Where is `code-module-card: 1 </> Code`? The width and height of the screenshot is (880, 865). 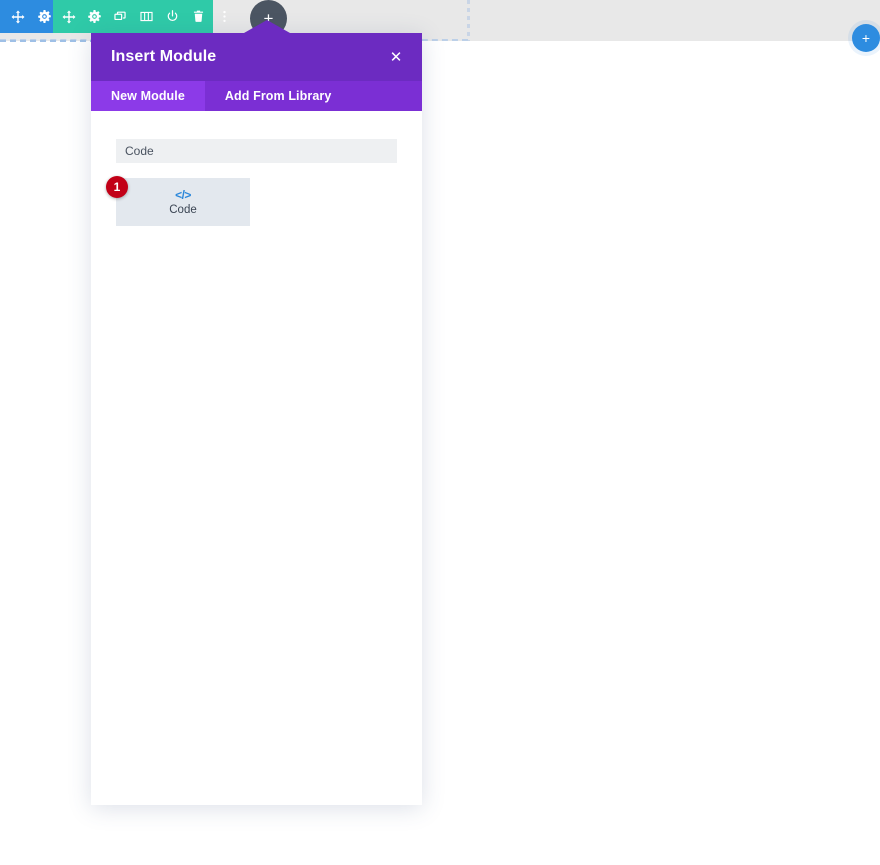
code-module-card: 1 </> Code is located at coordinates (178, 201).